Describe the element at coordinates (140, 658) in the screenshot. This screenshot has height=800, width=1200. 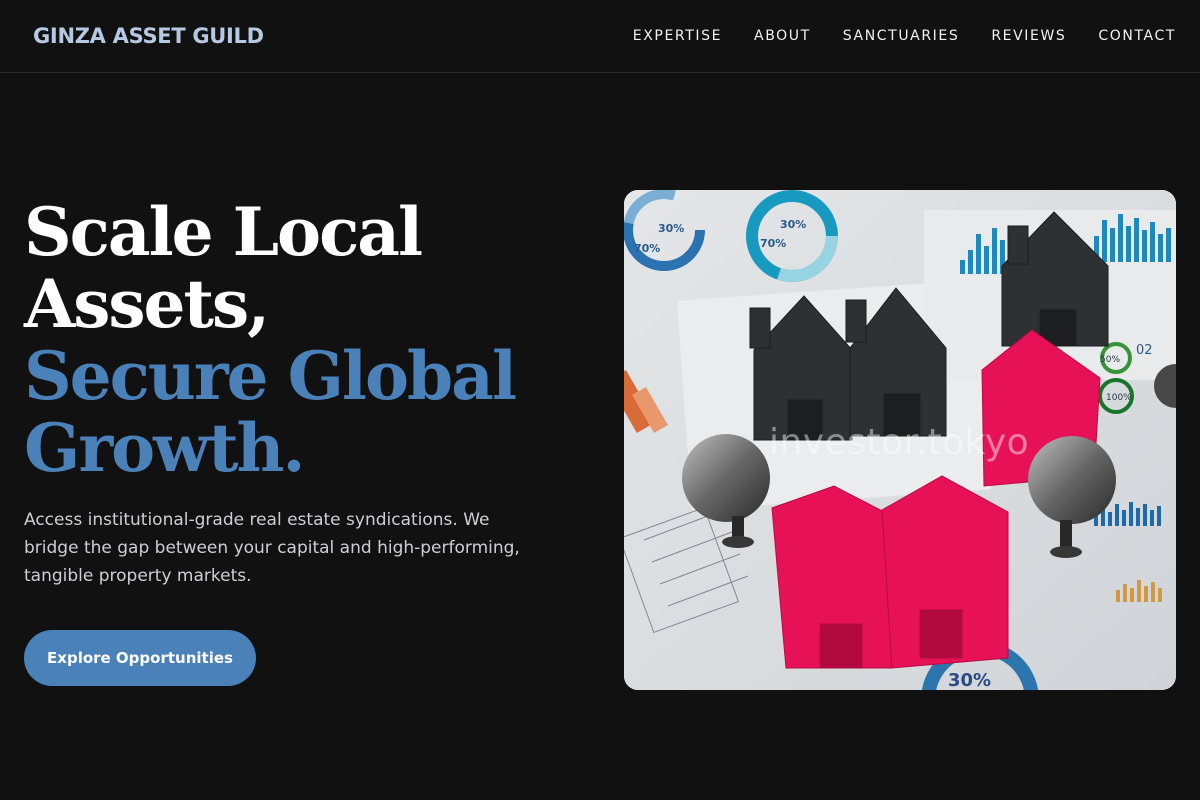
I see `explore-opportunities-button: Explore Opportunities` at that location.